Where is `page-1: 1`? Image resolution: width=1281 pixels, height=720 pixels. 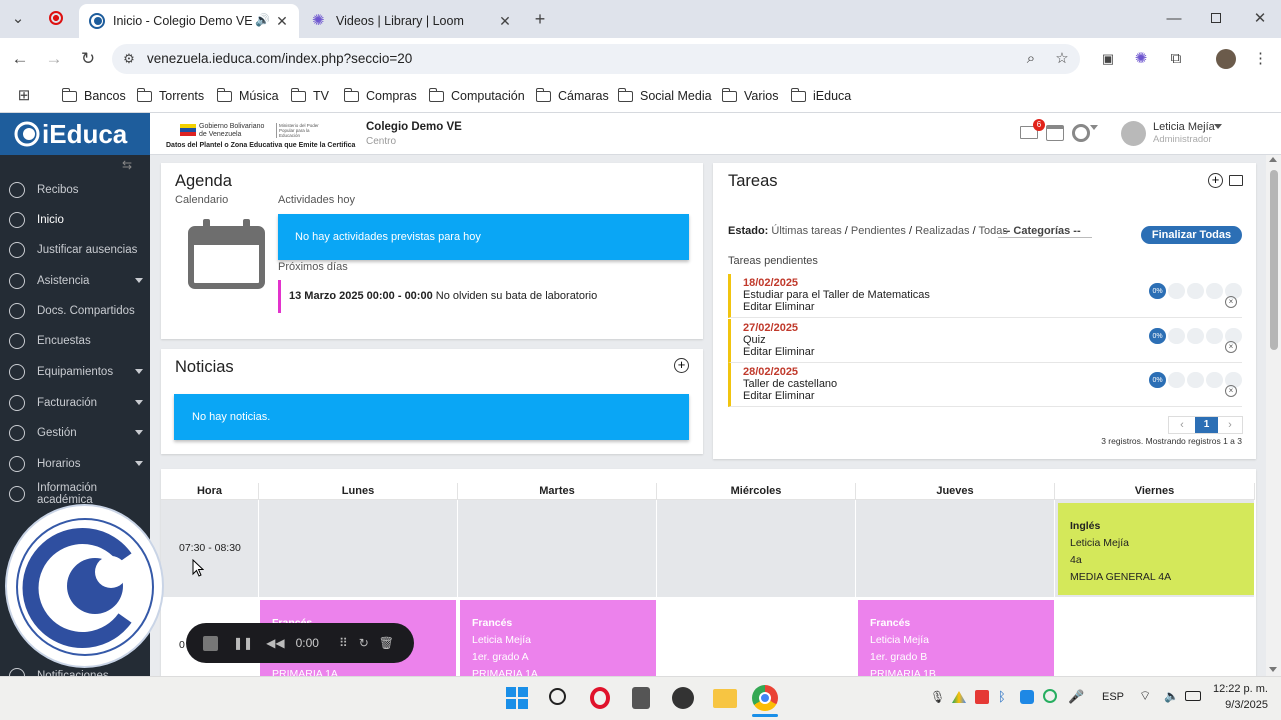 page-1: 1 is located at coordinates (1206, 425).